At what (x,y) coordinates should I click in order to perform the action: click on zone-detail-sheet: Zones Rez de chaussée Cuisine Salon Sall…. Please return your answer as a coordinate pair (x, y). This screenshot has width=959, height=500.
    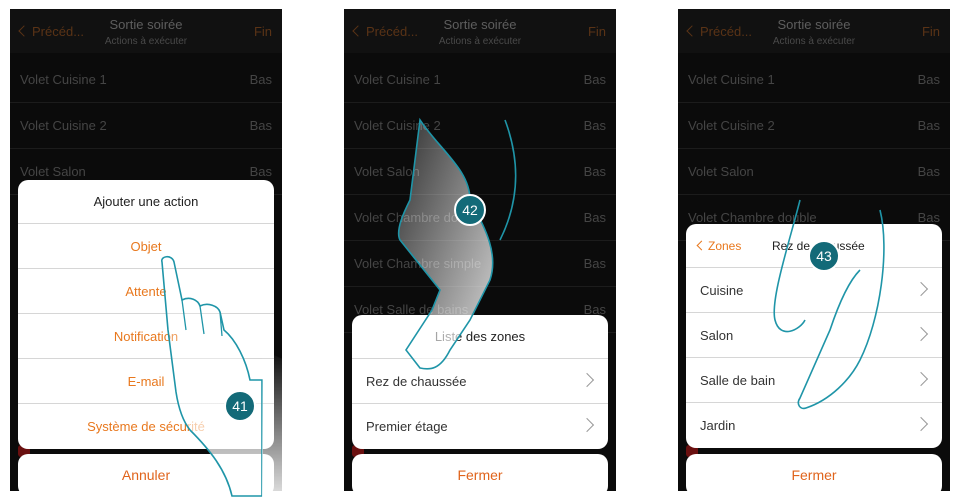
    Looking at the image, I should click on (814, 336).